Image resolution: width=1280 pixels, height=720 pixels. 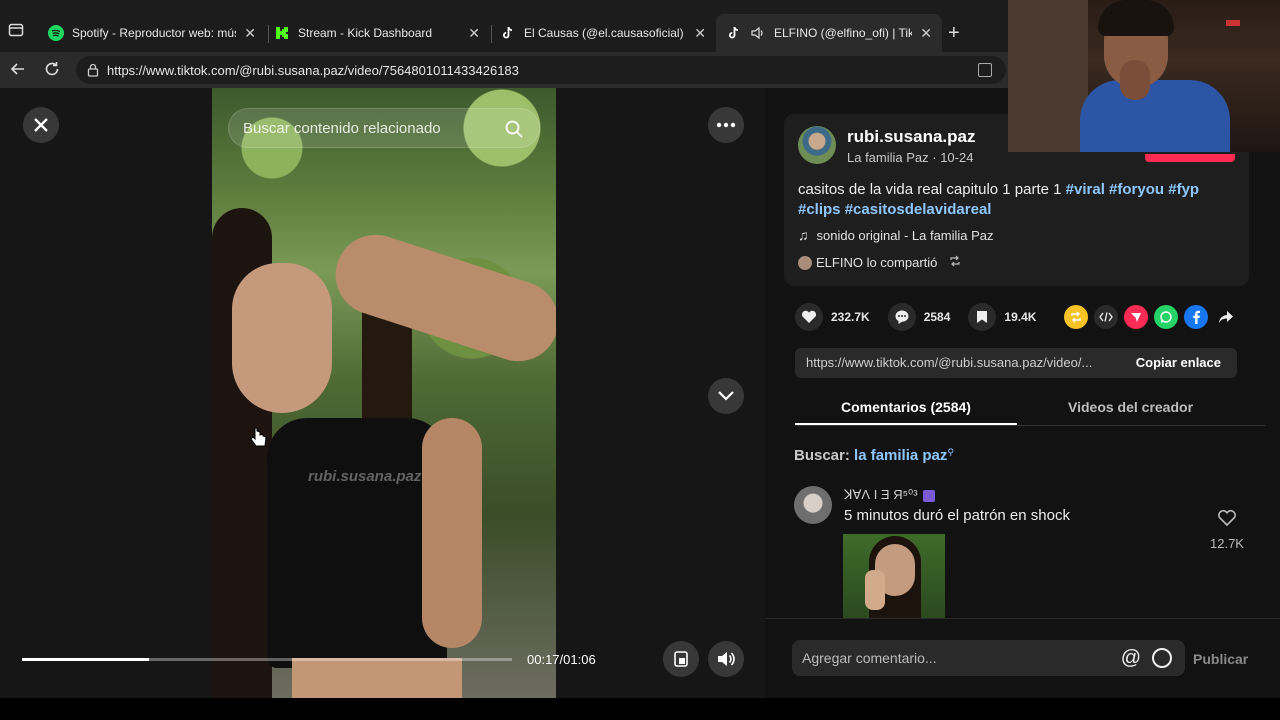 What do you see at coordinates (937, 317) in the screenshot?
I see `comment-count: 2584` at bounding box center [937, 317].